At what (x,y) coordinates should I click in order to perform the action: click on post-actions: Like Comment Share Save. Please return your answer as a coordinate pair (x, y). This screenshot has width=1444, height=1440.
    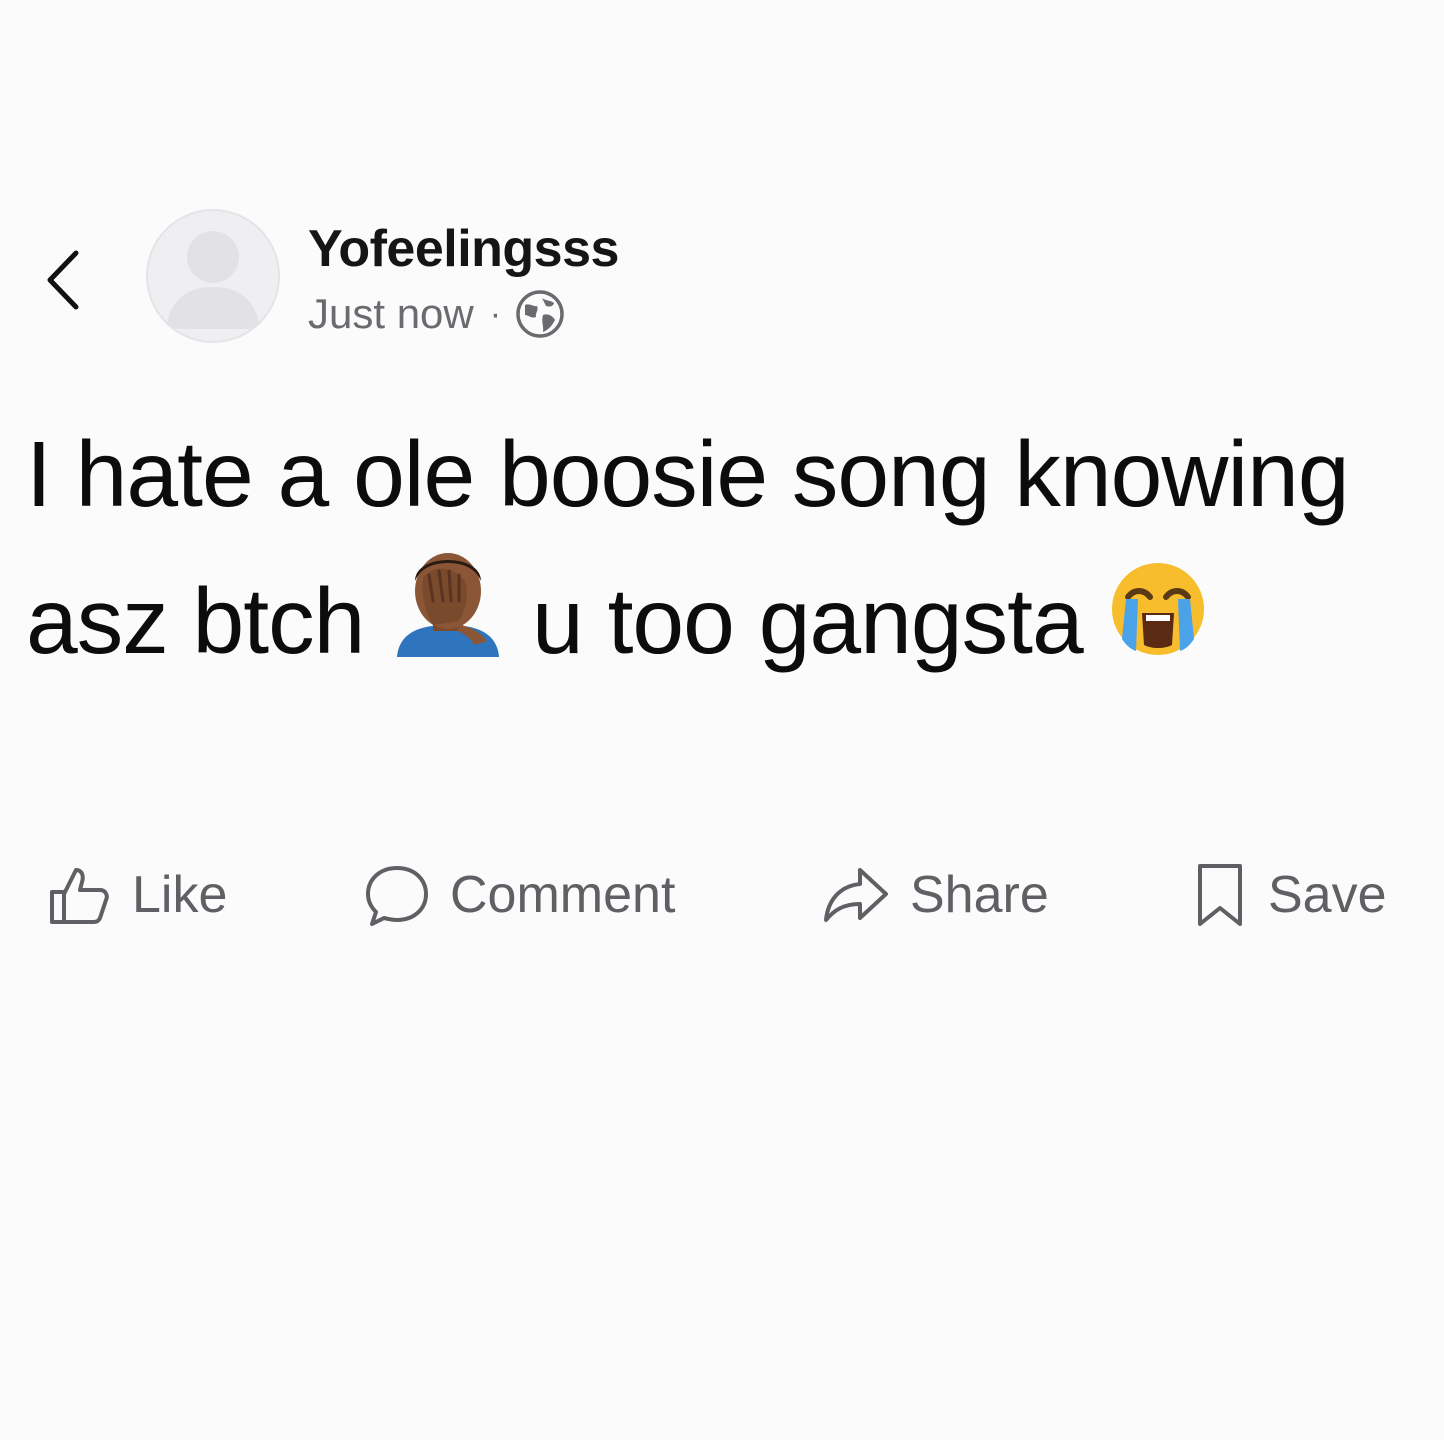
    Looking at the image, I should click on (722, 895).